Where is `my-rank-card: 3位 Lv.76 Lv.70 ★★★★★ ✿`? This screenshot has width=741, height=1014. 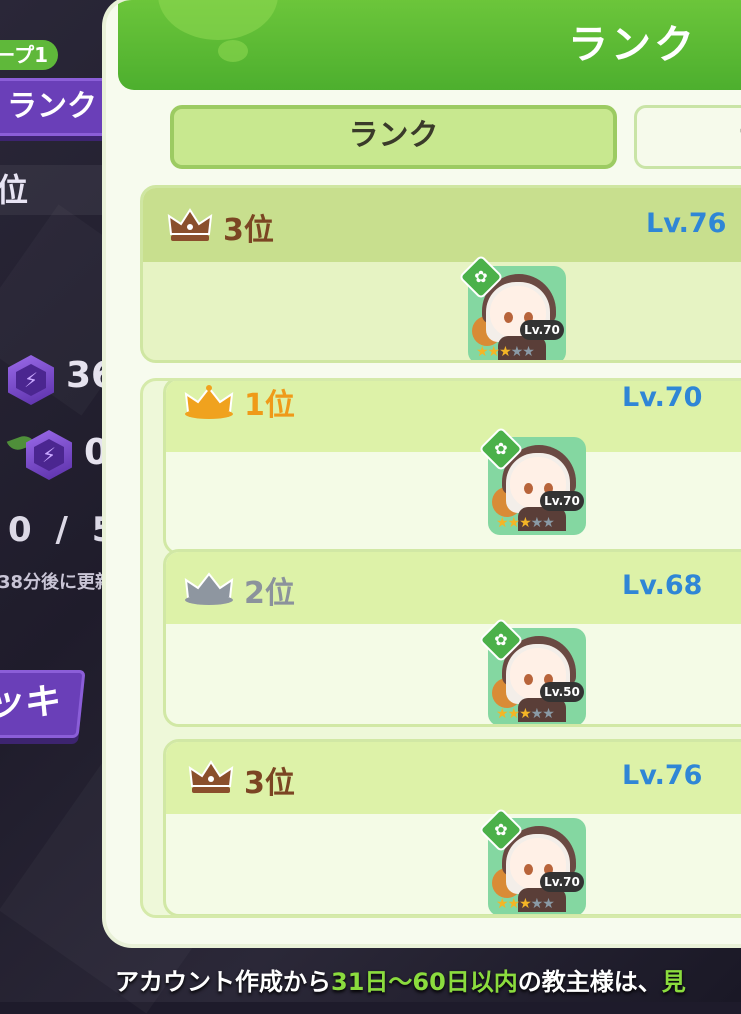 my-rank-card: 3位 Lv.76 Lv.70 ★★★★★ ✿ is located at coordinates (440, 274).